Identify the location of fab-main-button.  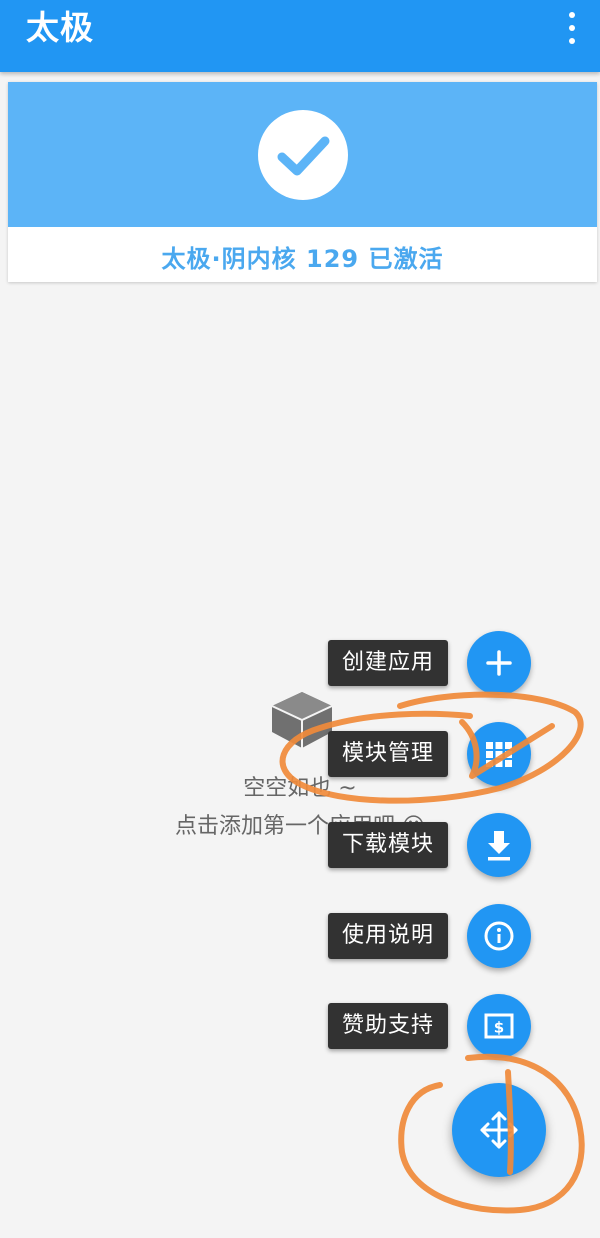
(499, 1130).